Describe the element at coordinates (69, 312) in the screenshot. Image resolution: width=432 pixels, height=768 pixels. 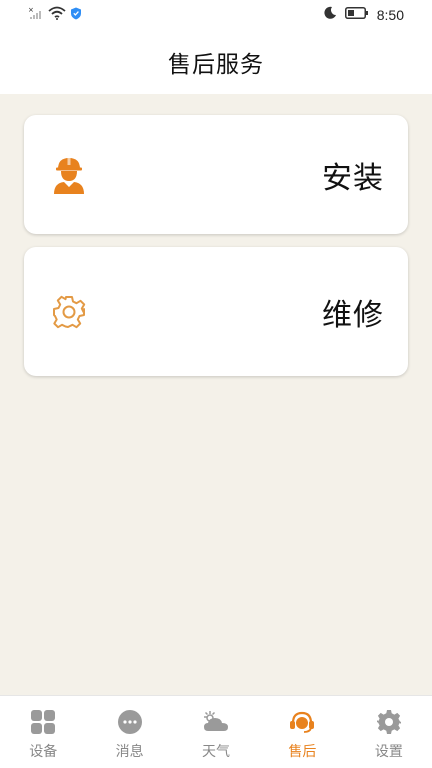
I see `gear-icon` at that location.